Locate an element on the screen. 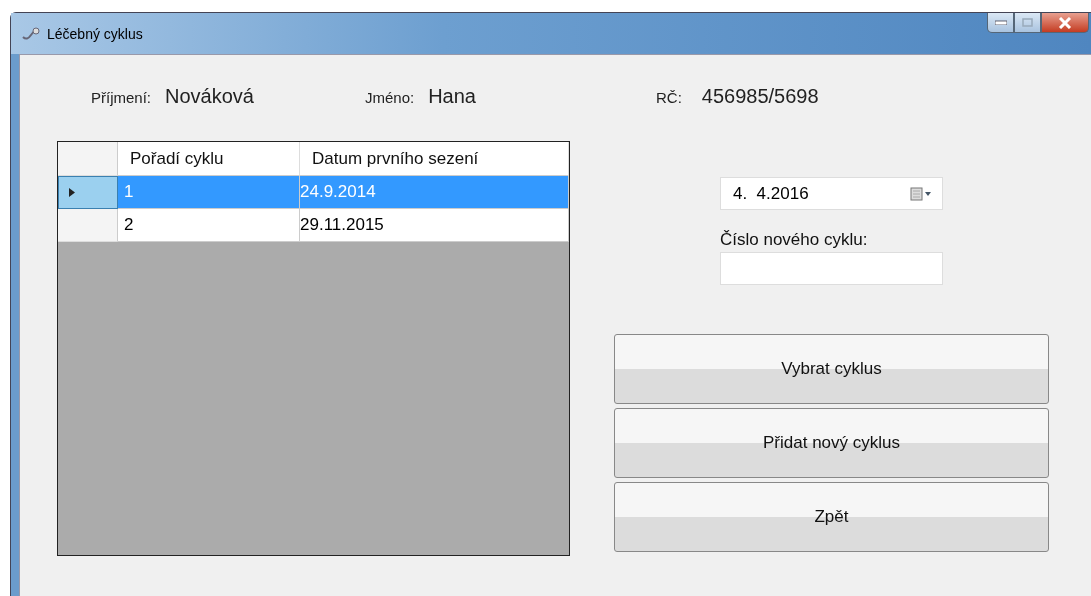 The width and height of the screenshot is (1091, 596). field-label: RČ: is located at coordinates (668, 97).